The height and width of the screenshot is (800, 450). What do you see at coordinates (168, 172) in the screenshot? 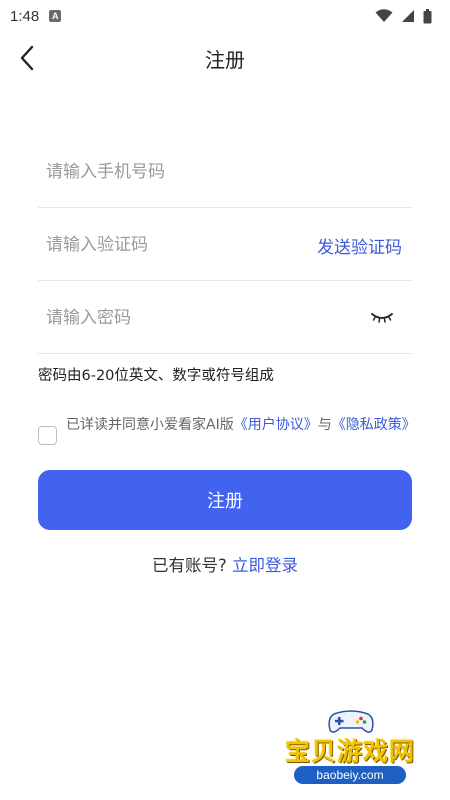
I see `phone-input` at bounding box center [168, 172].